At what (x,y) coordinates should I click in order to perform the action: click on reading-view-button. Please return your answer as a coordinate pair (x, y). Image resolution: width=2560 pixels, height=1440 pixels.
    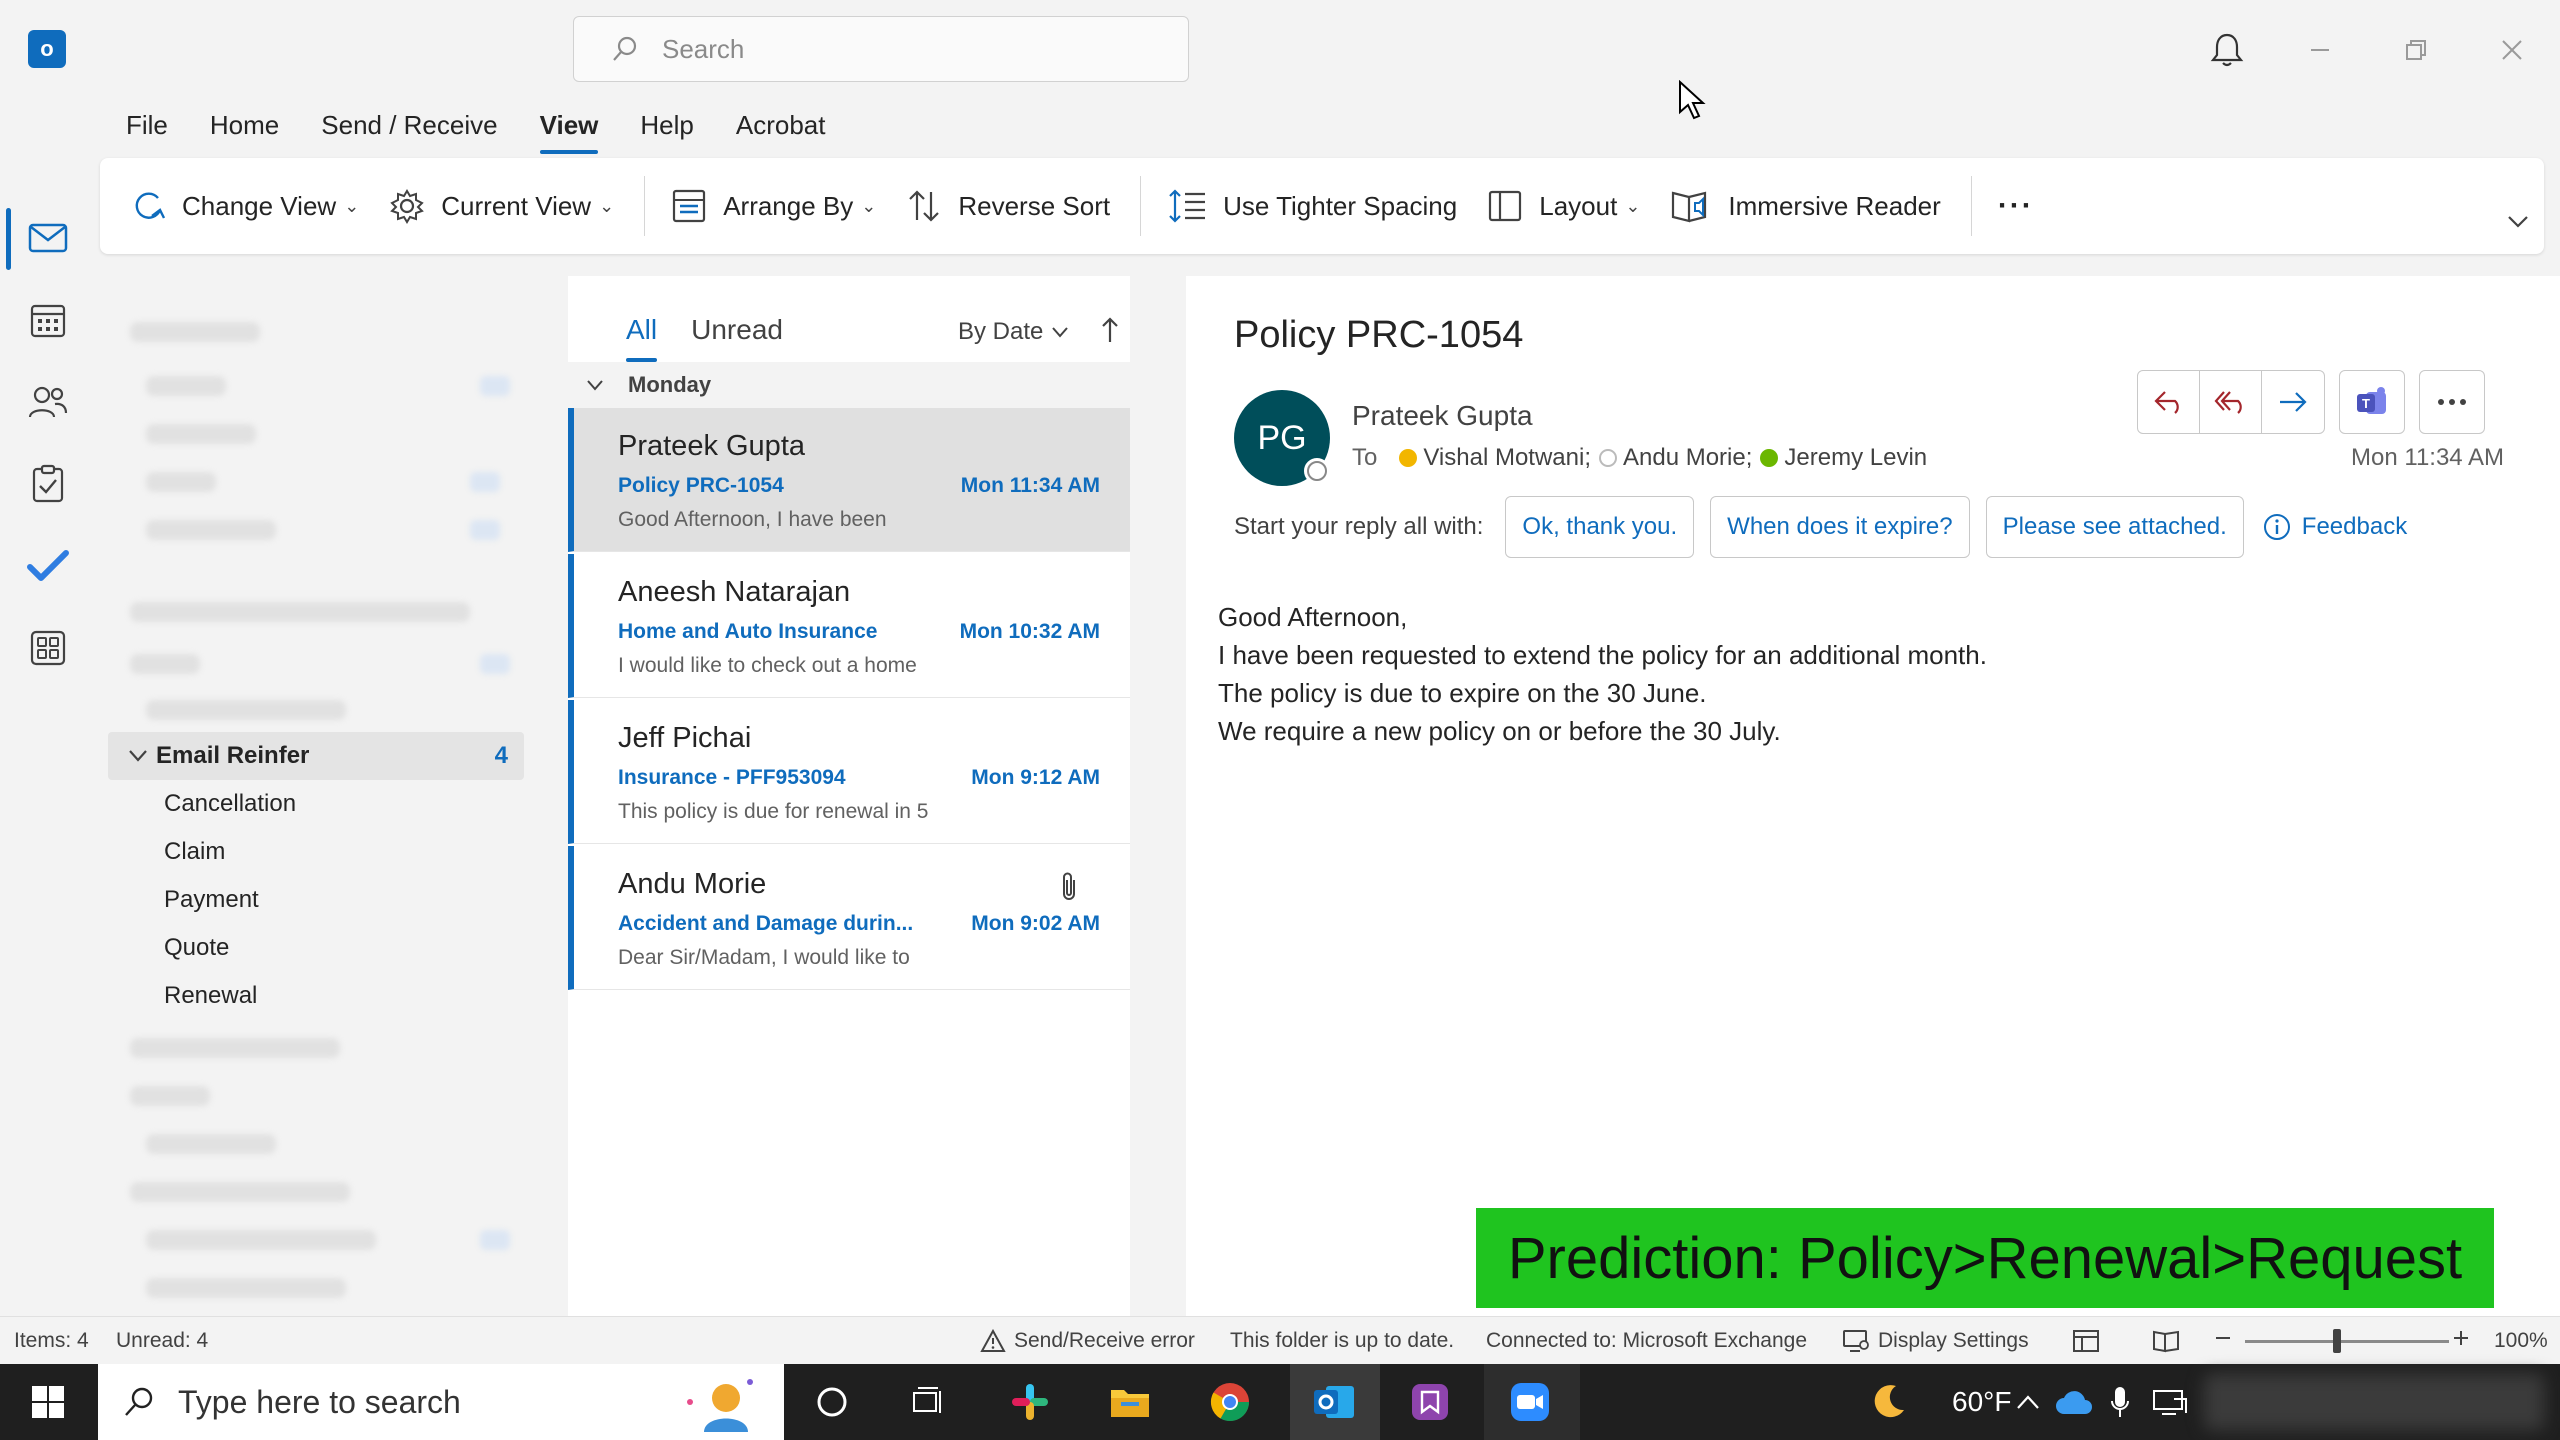
    Looking at the image, I should click on (2166, 1341).